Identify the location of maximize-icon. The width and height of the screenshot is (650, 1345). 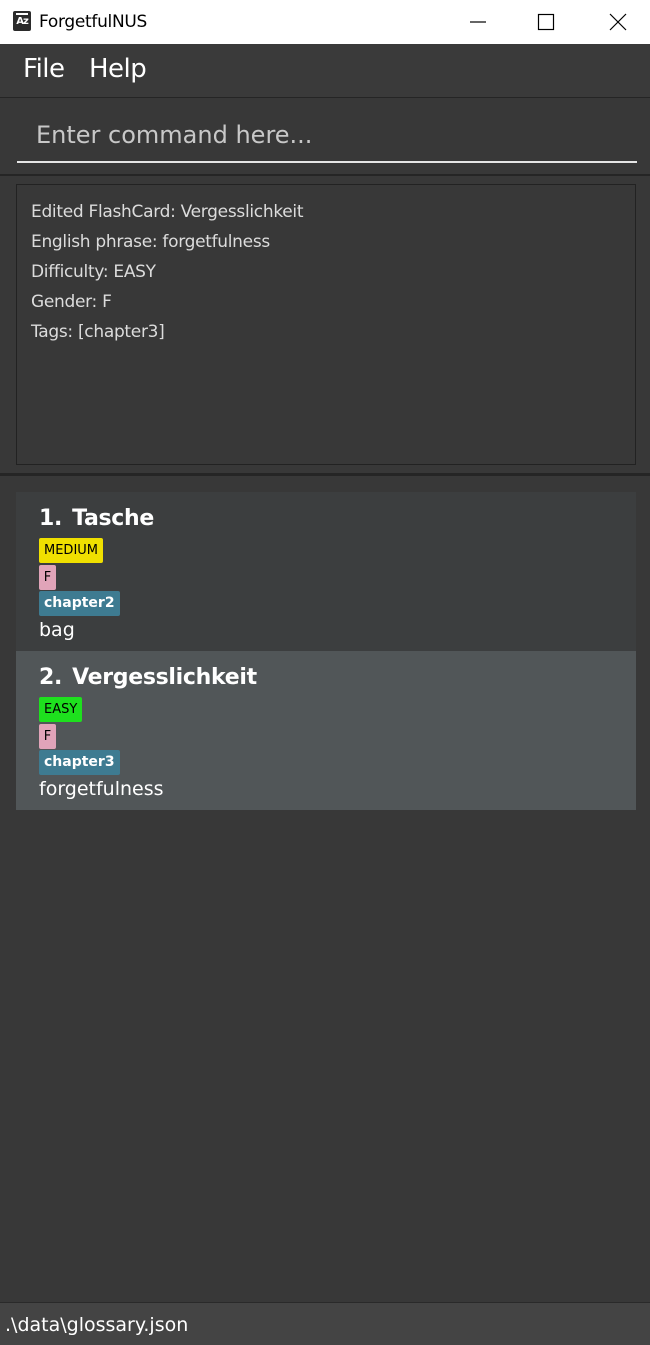
(546, 22).